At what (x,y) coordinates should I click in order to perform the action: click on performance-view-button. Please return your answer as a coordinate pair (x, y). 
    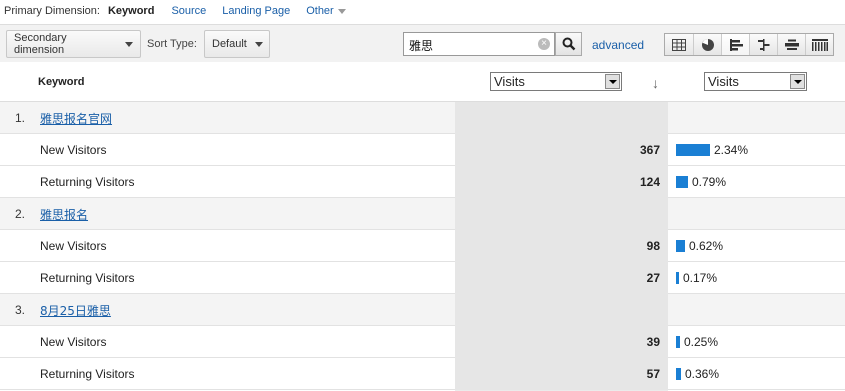
    Looking at the image, I should click on (735, 44).